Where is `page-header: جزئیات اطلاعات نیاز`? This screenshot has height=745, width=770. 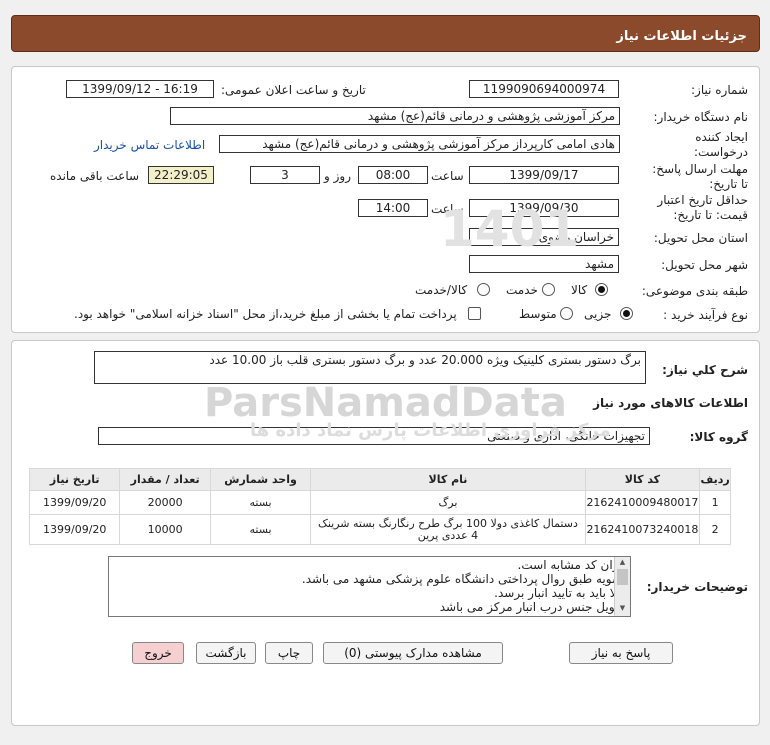 page-header: جزئیات اطلاعات نیاز is located at coordinates (385, 33).